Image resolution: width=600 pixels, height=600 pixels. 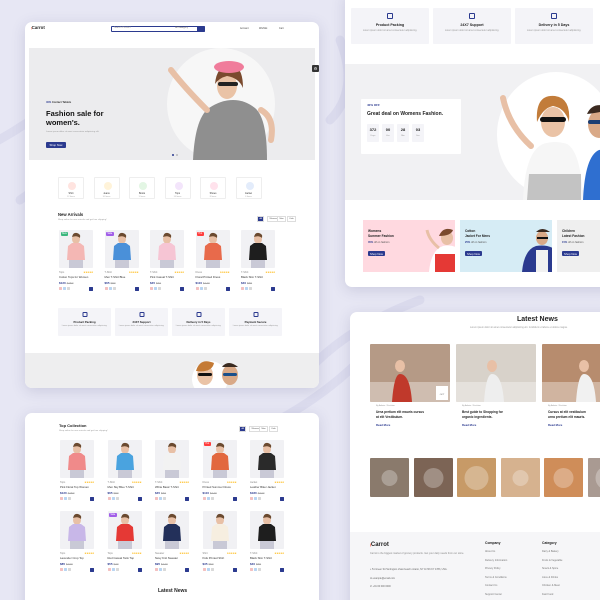 What do you see at coordinates (491, 586) in the screenshot?
I see `footer-link: Contact Us` at bounding box center [491, 586].